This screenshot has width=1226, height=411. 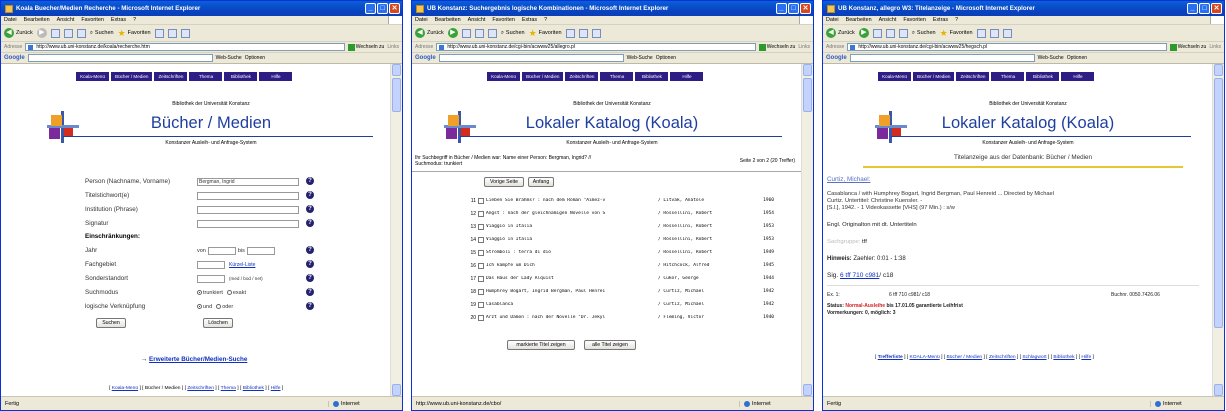 I want to click on result-title: Das Haus der Lady Alquist, so click(x=572, y=278).